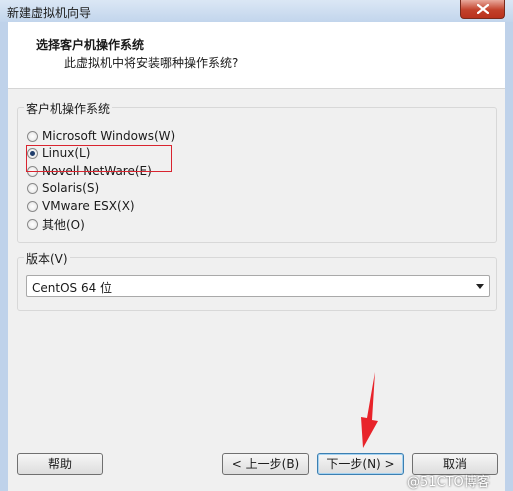  I want to click on radio-other: 其他(O), so click(56, 224).